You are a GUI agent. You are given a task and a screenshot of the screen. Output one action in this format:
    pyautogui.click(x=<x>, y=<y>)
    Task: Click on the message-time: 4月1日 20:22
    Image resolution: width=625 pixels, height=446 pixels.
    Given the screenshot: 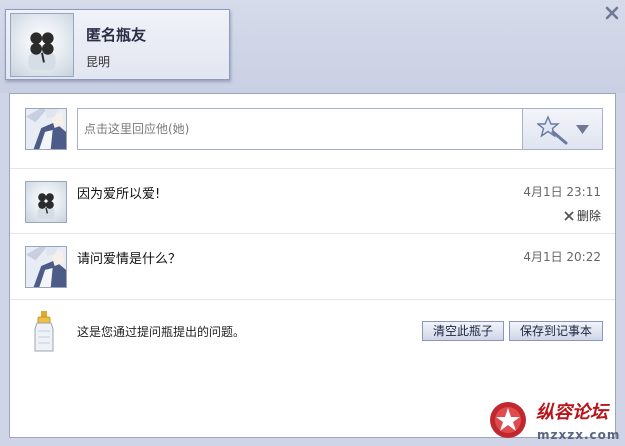 What is the action you would take?
    pyautogui.click(x=562, y=257)
    